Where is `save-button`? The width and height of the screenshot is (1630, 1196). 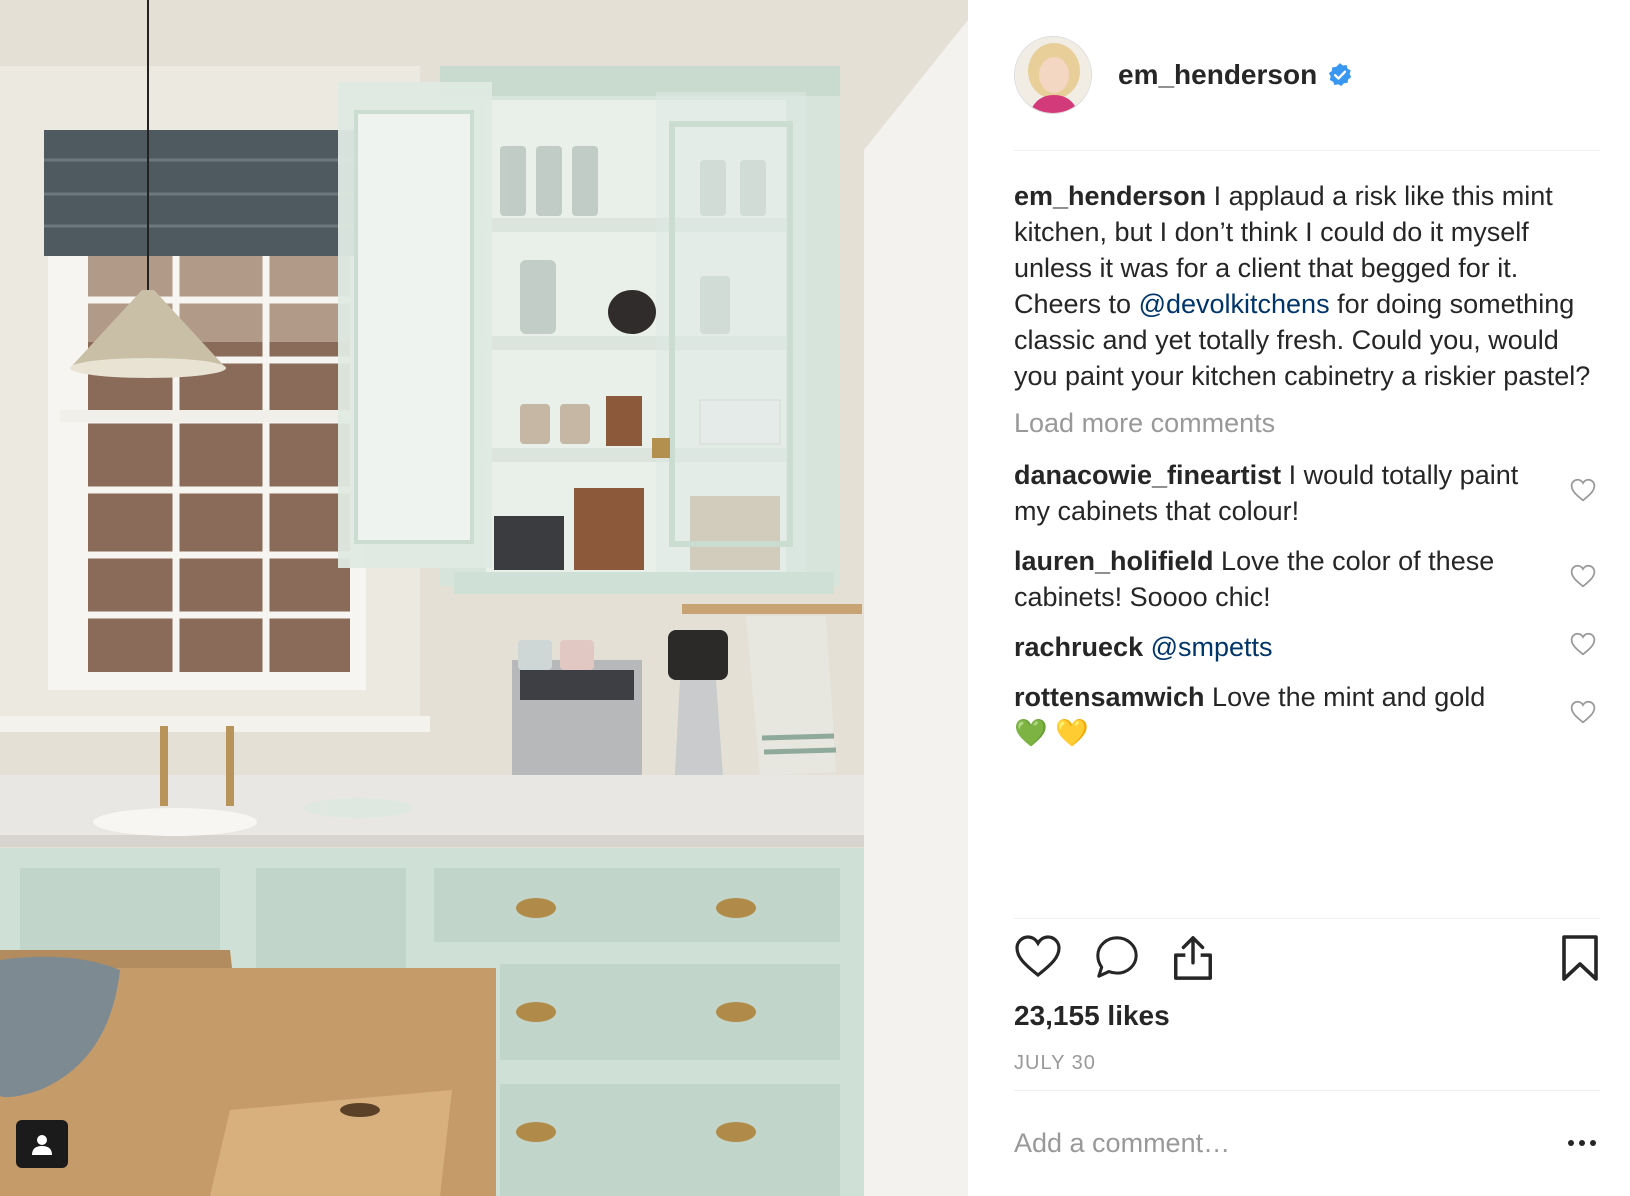 save-button is located at coordinates (1580, 960).